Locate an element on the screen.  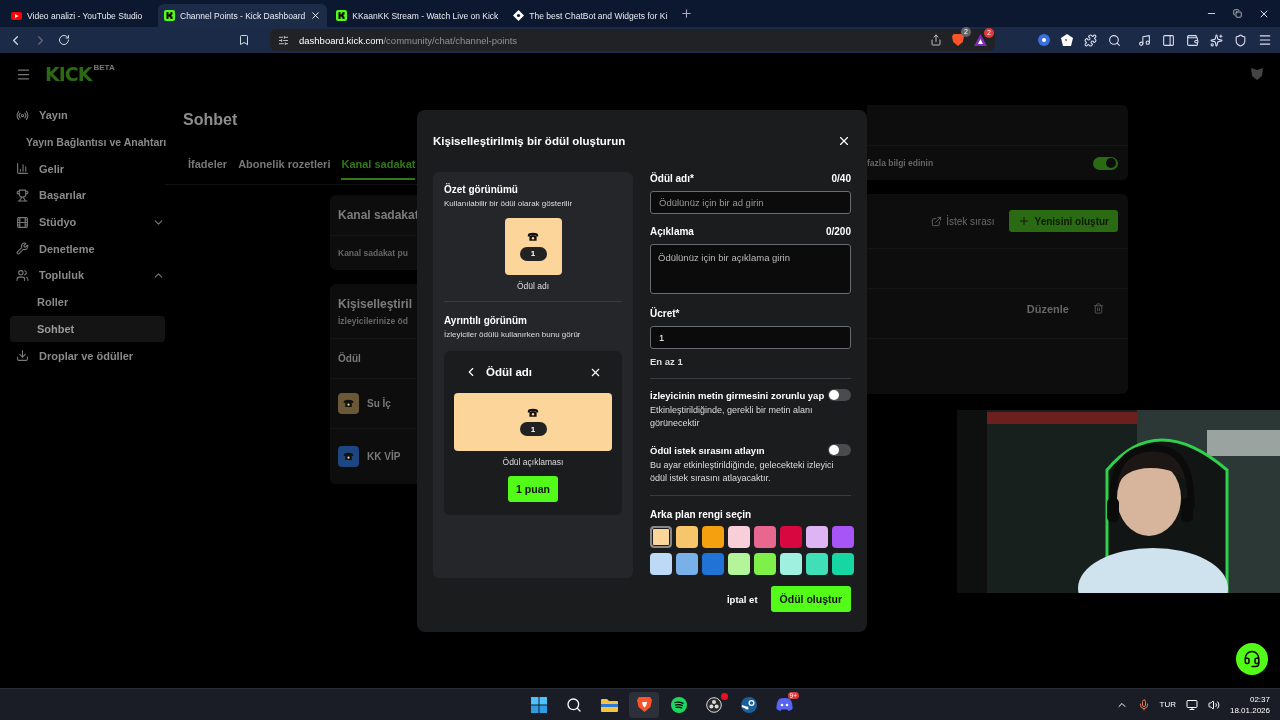
sidebar-item: Başarılar is located at coordinates (82, 195).